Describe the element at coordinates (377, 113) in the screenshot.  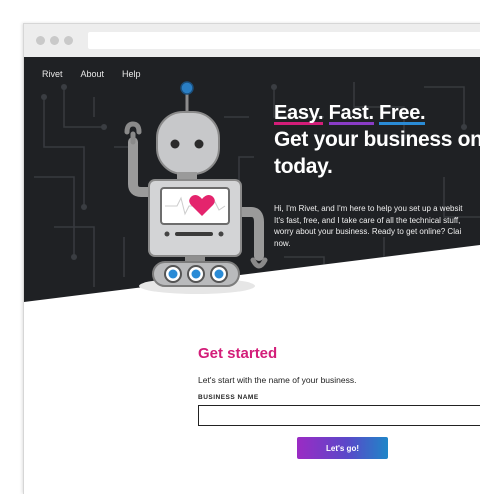
I see `hero-tagline: Easy. Fast. Free.` at that location.